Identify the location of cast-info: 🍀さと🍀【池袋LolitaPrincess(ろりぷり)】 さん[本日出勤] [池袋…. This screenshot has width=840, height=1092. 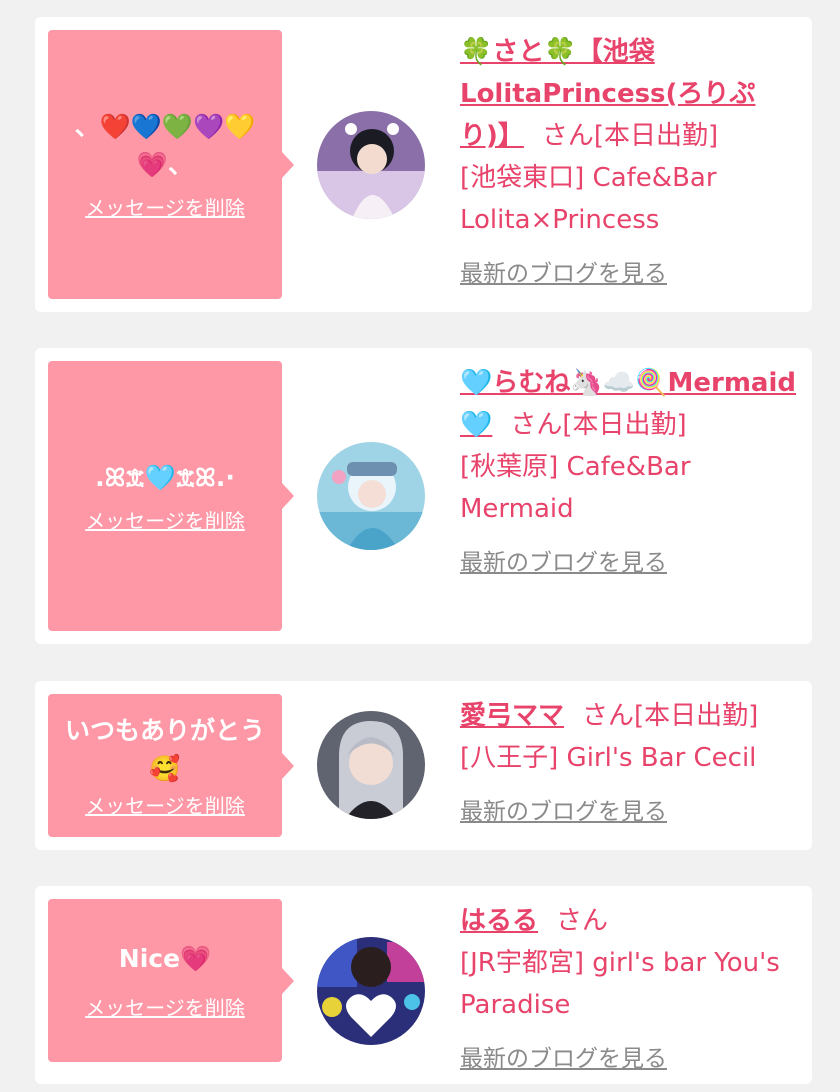
(629, 163).